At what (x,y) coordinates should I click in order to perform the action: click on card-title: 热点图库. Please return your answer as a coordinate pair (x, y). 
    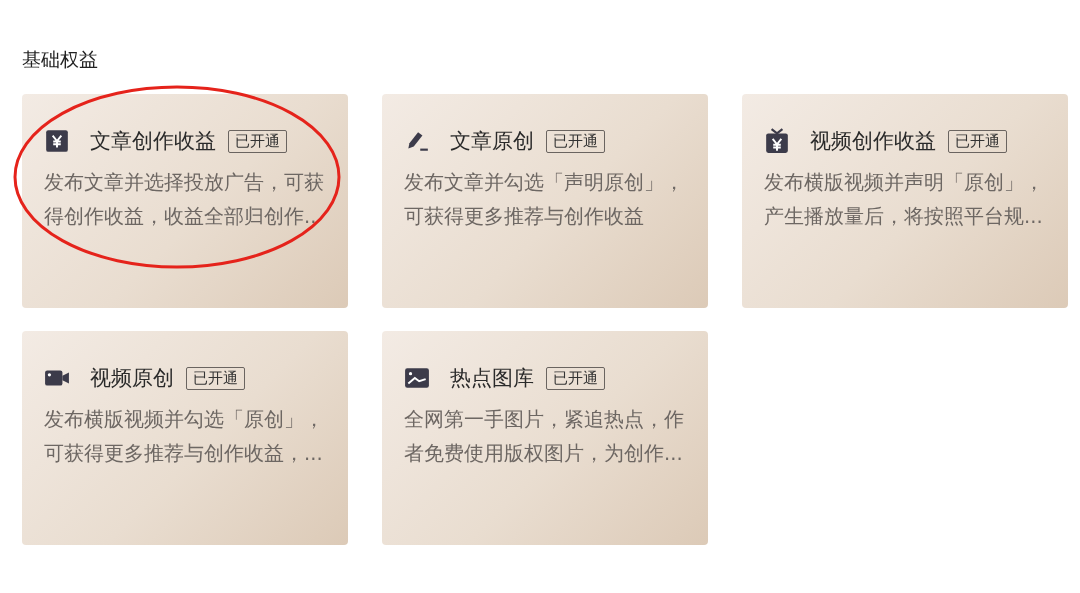
    Looking at the image, I should click on (492, 378).